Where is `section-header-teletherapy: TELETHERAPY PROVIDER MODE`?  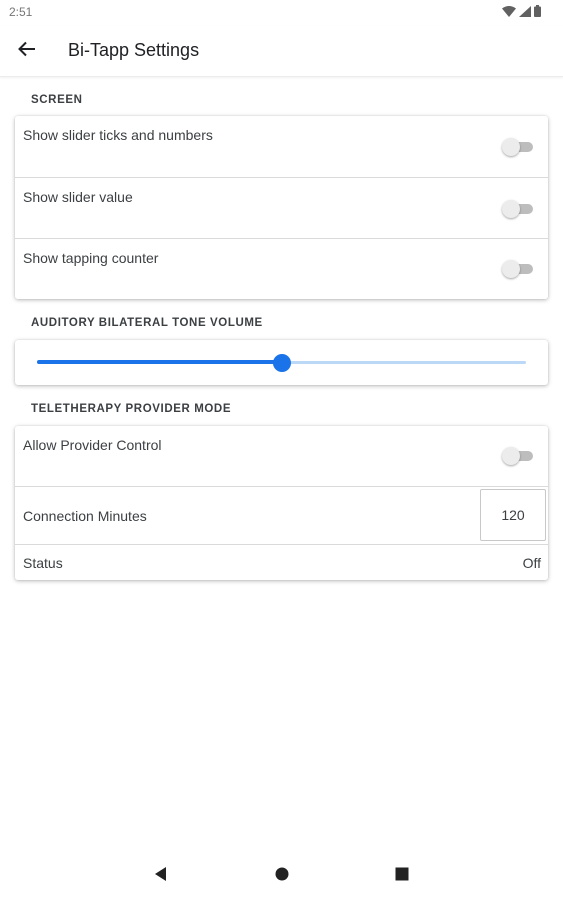
section-header-teletherapy: TELETHERAPY PROVIDER MODE is located at coordinates (131, 409).